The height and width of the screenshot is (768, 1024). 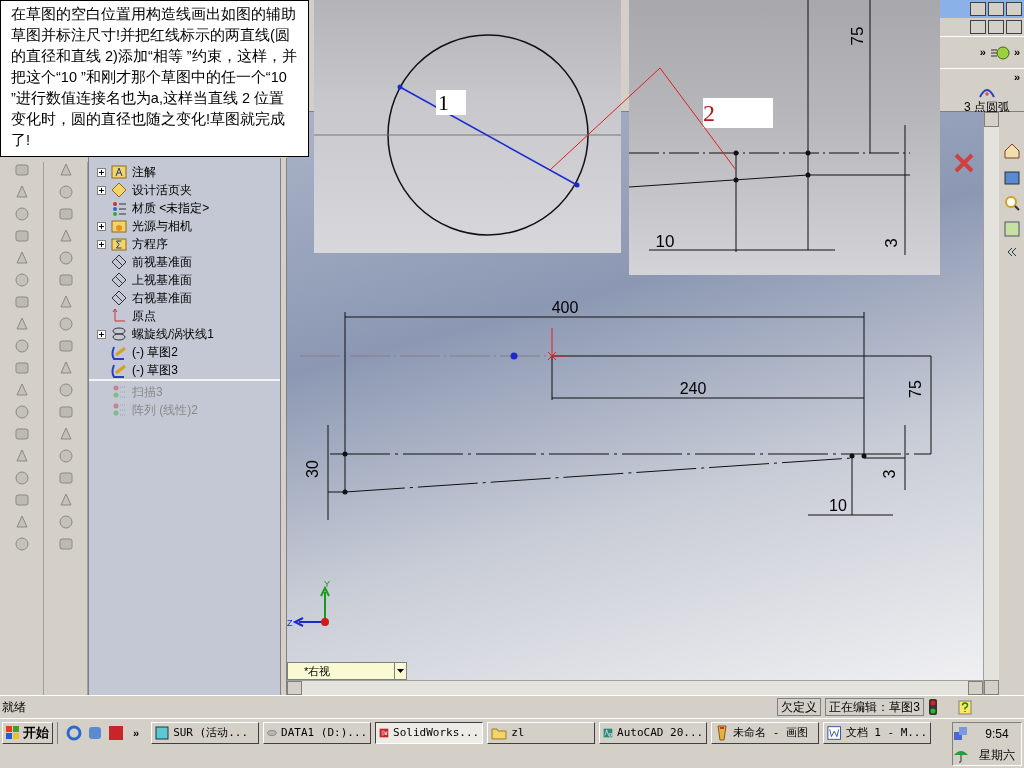 What do you see at coordinates (964, 163) in the screenshot?
I see `cross-icon` at bounding box center [964, 163].